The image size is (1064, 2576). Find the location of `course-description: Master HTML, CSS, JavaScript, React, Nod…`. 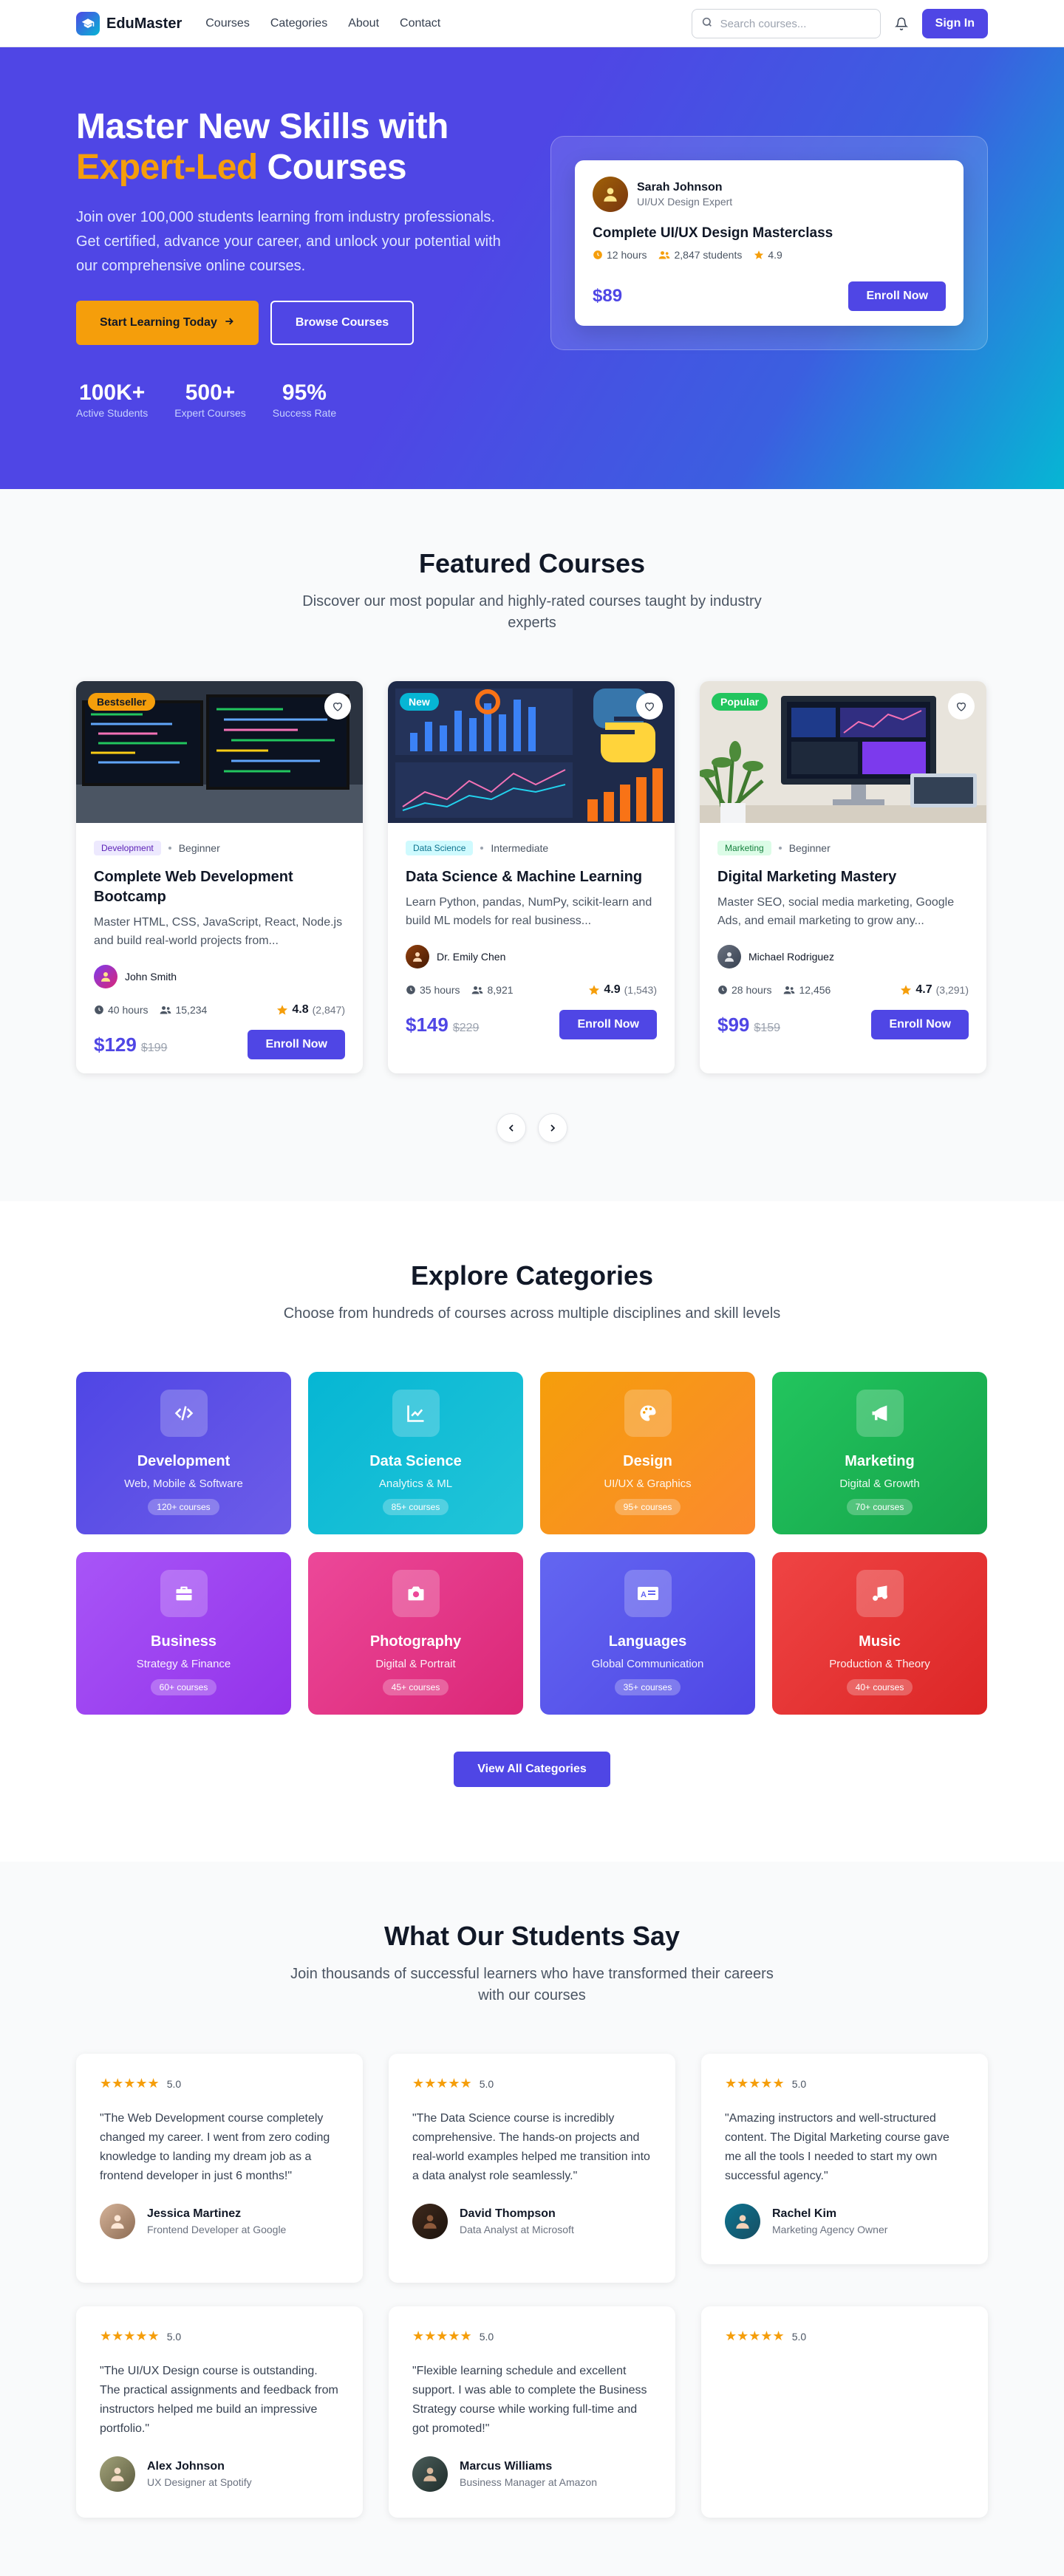

course-description: Master HTML, CSS, JavaScript, React, Nod… is located at coordinates (219, 931).